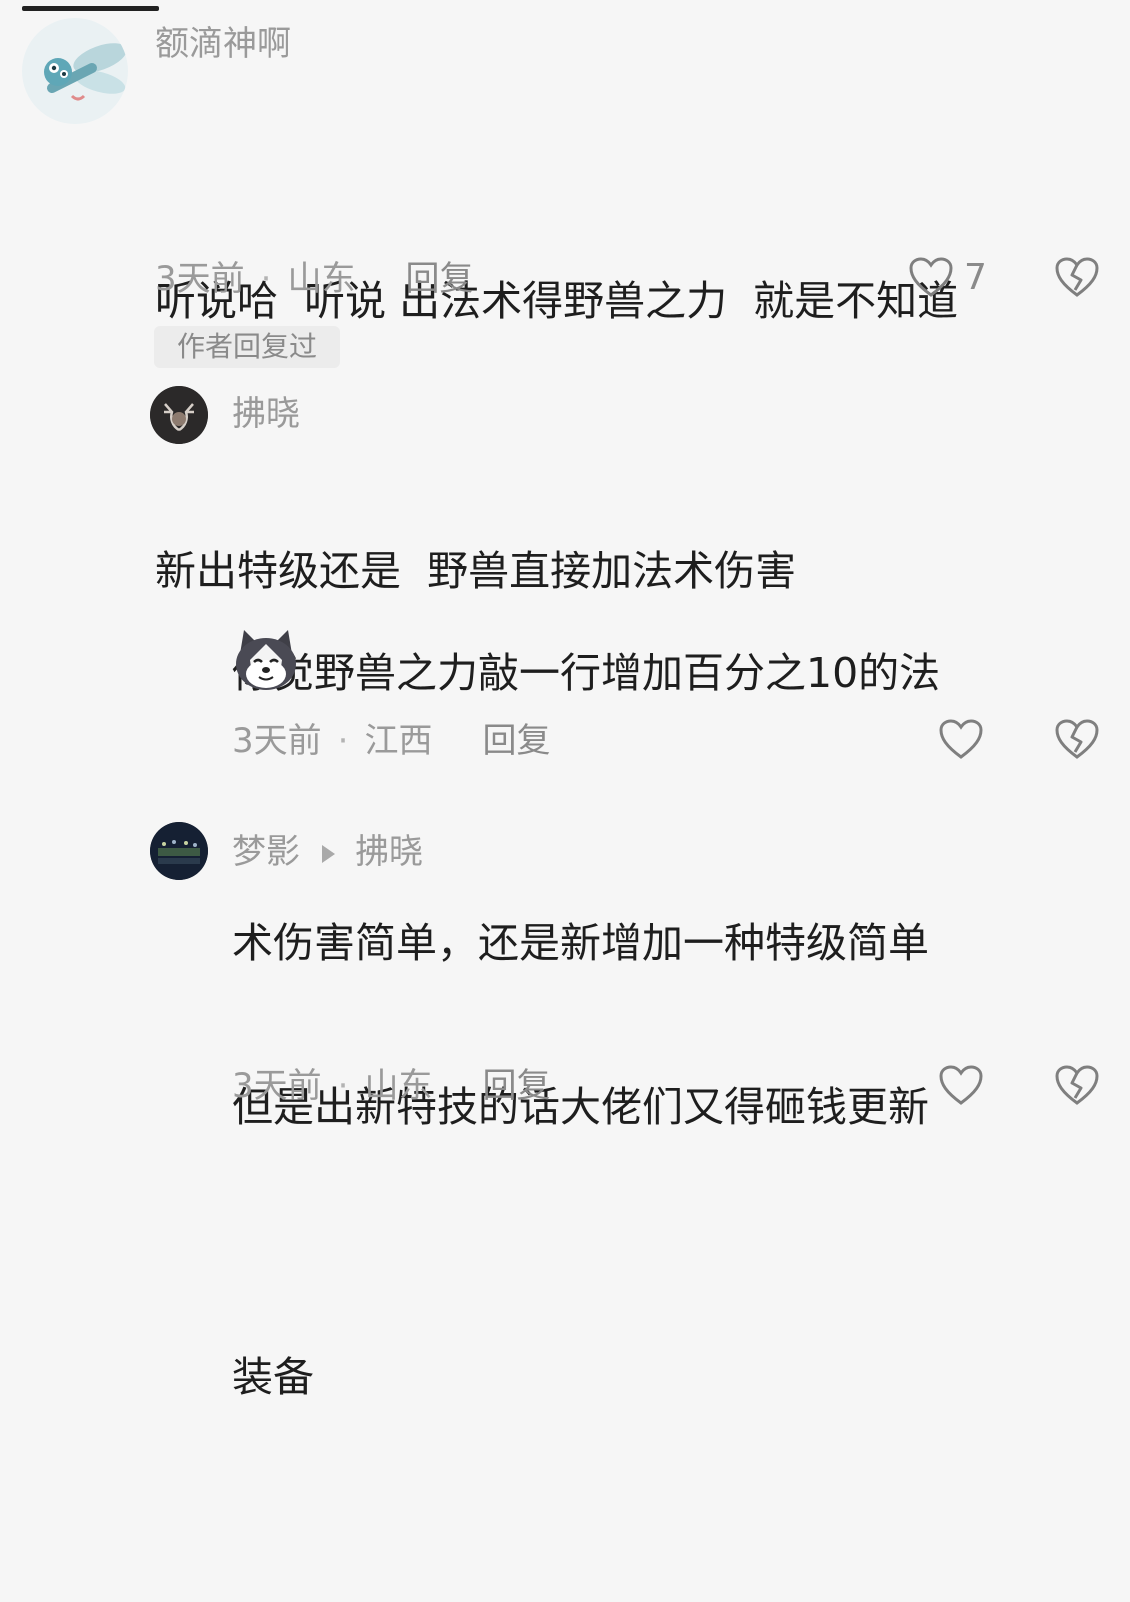 The image size is (1130, 1602). I want to click on heart-icon, so click(961, 1085).